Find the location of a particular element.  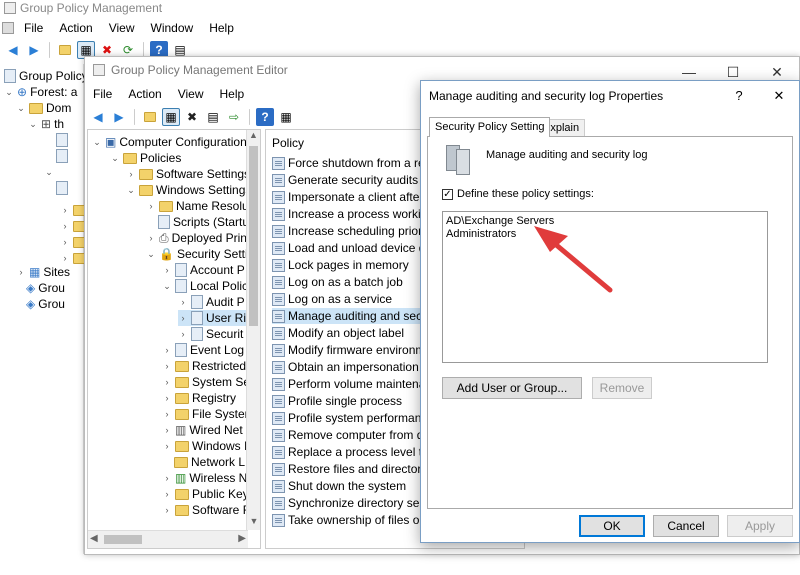

accounts-listbox: AD\Exchange Servers Administrators is located at coordinates (605, 287).